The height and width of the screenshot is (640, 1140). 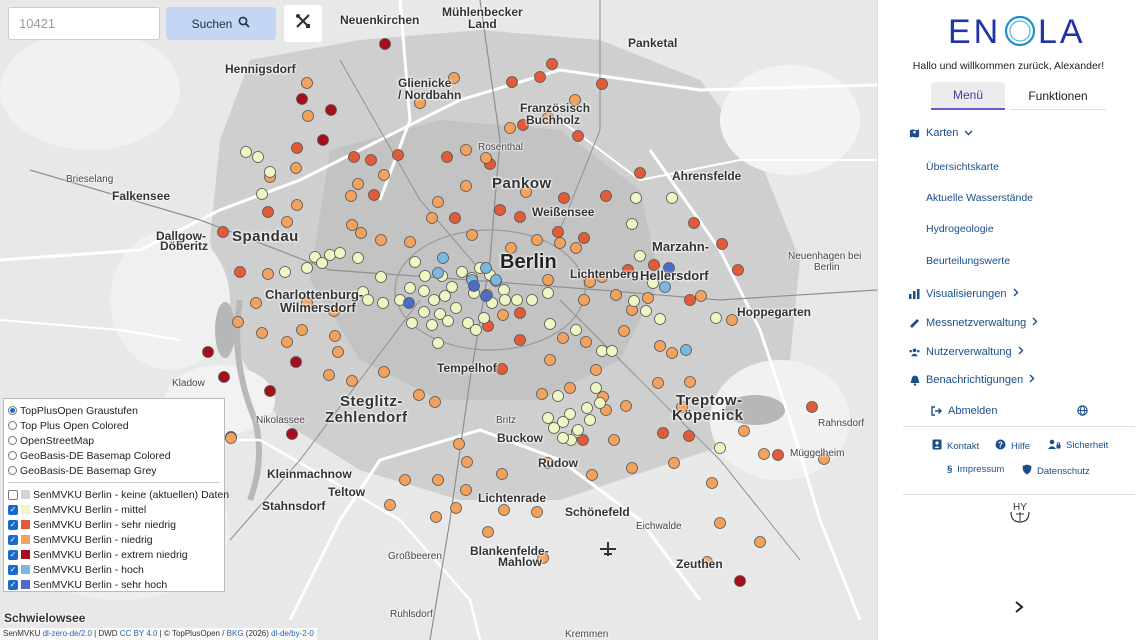 I want to click on tab-menu: Menü, so click(x=968, y=96).